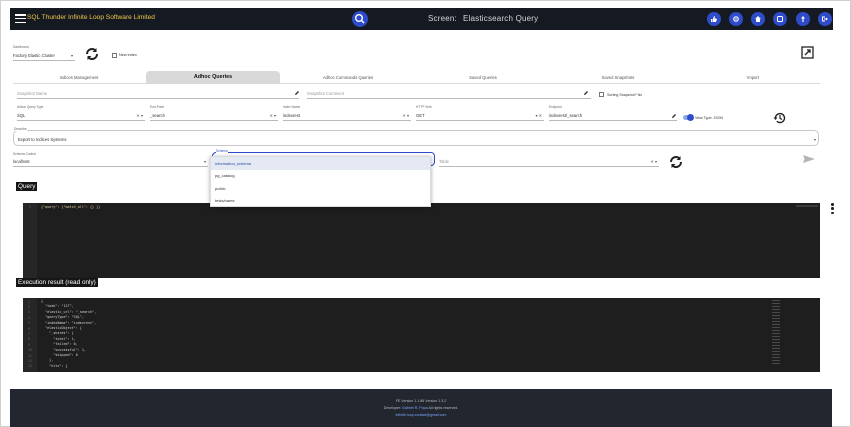 This screenshot has width=851, height=427. Describe the element at coordinates (674, 116) in the screenshot. I see `edit-endpoint-icon` at that location.